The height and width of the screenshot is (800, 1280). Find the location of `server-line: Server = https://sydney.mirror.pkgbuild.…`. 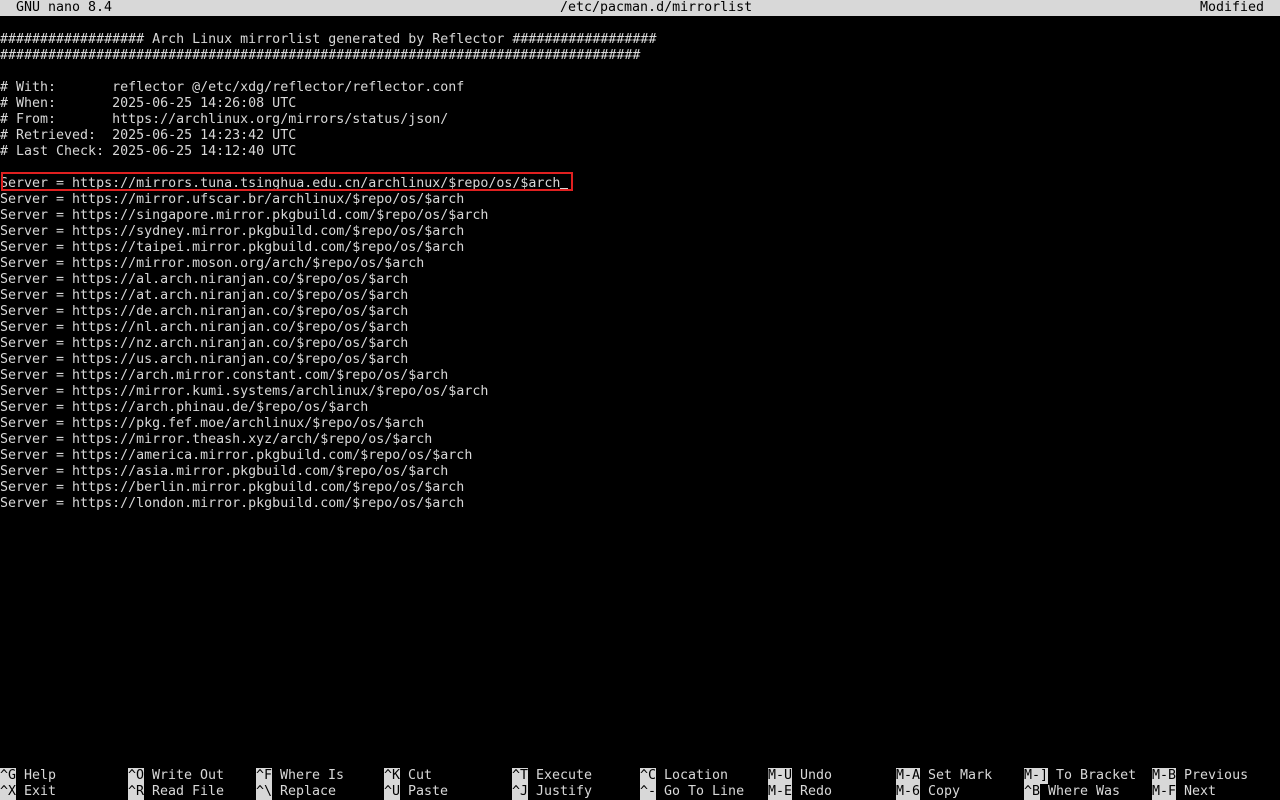

server-line: Server = https://sydney.mirror.pkgbuild.… is located at coordinates (640, 232).